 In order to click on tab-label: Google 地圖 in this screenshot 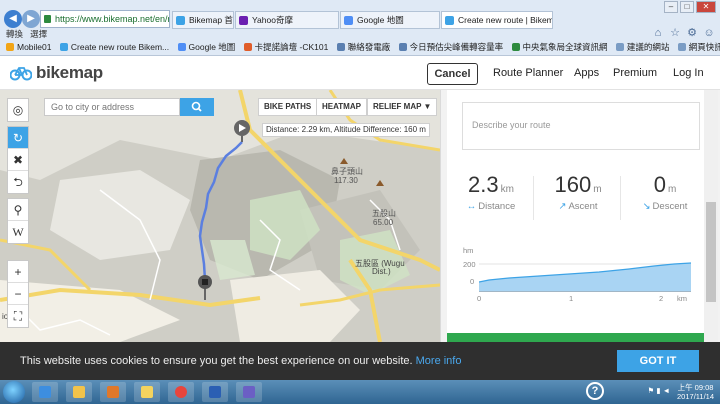, I will do `click(380, 20)`.